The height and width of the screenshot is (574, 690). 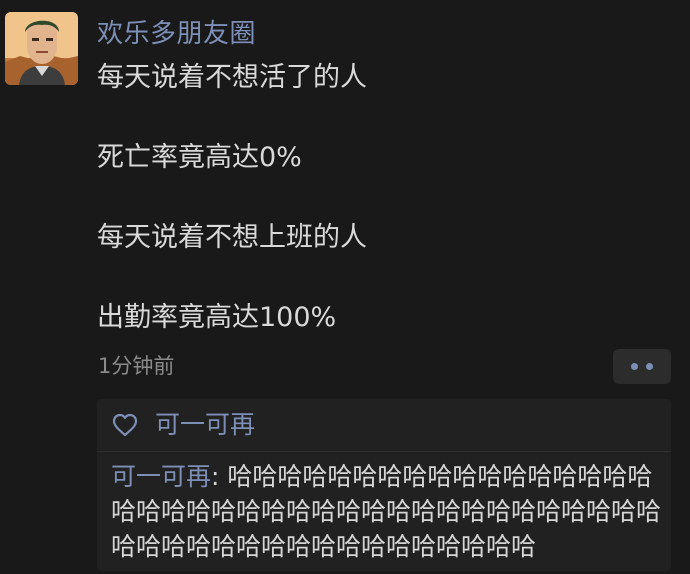 I want to click on comment-author: 可一可再, so click(x=161, y=476).